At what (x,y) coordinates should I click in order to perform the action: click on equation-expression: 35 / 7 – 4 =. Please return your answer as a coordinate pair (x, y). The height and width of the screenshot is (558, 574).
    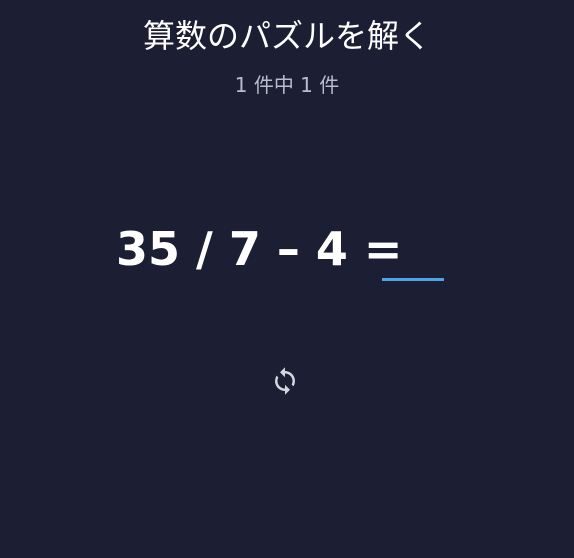
    Looking at the image, I should click on (259, 249).